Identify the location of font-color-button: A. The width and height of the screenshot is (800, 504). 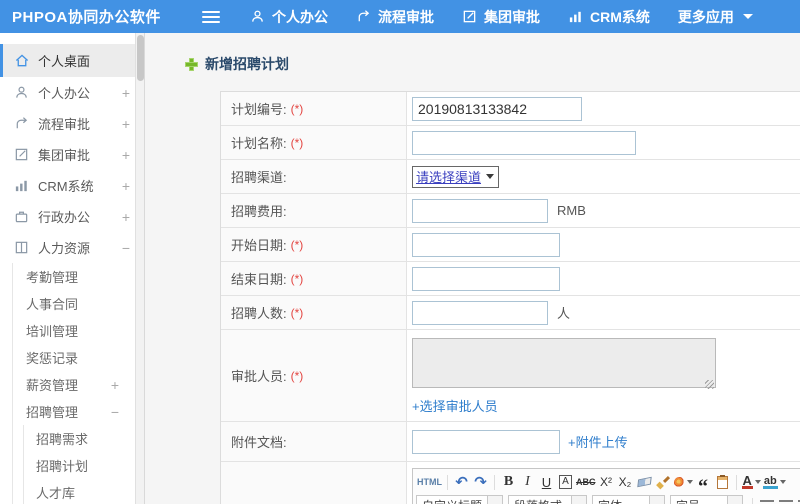
(751, 482).